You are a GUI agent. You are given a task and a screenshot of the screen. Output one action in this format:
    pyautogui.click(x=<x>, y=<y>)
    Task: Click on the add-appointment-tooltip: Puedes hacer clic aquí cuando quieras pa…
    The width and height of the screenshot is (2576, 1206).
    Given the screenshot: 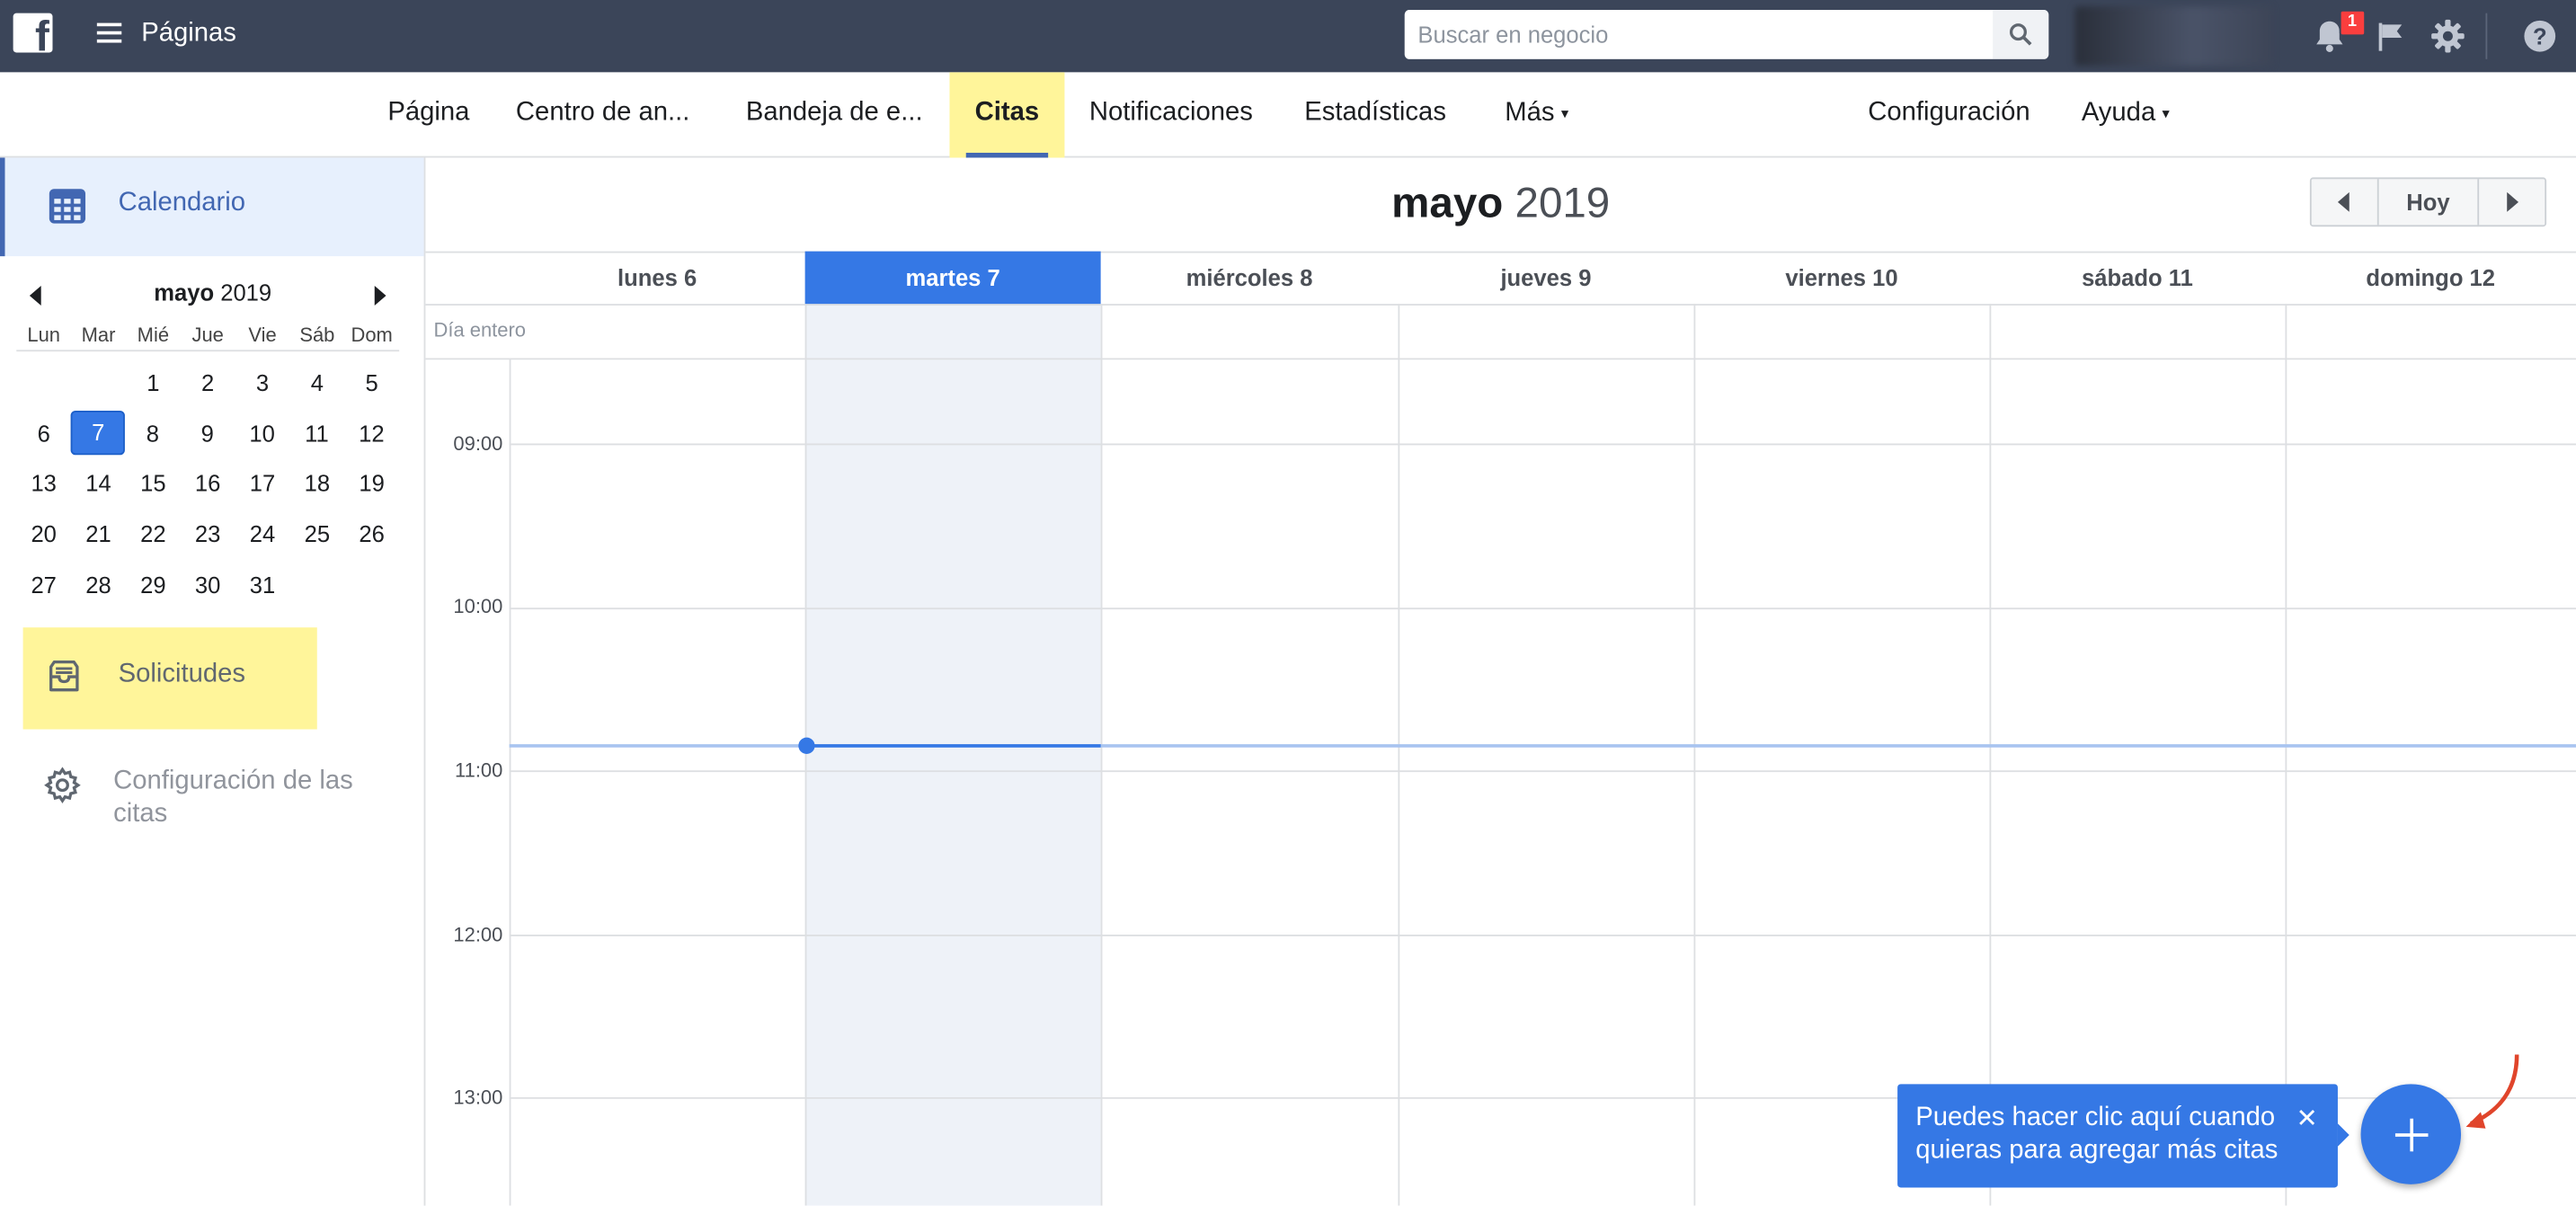 What is the action you would take?
    pyautogui.click(x=2123, y=1136)
    